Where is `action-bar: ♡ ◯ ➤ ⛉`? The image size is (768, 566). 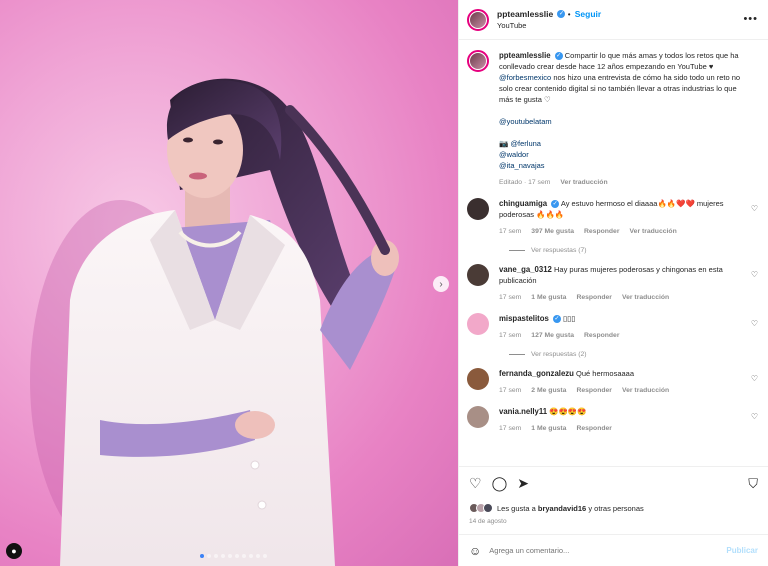 action-bar: ♡ ◯ ➤ ⛉ is located at coordinates (613, 483).